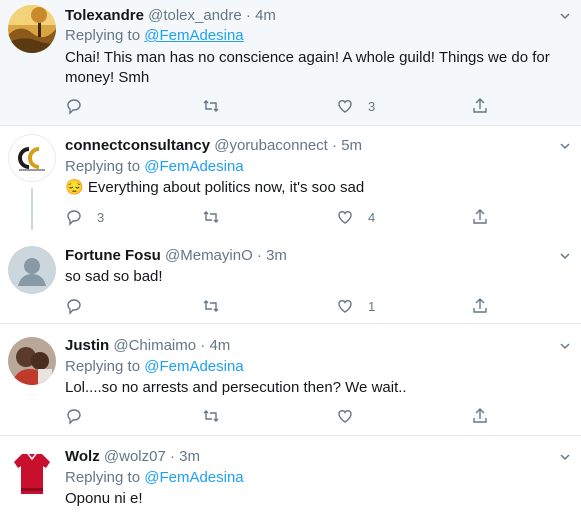  I want to click on like-button: 3, so click(355, 106).